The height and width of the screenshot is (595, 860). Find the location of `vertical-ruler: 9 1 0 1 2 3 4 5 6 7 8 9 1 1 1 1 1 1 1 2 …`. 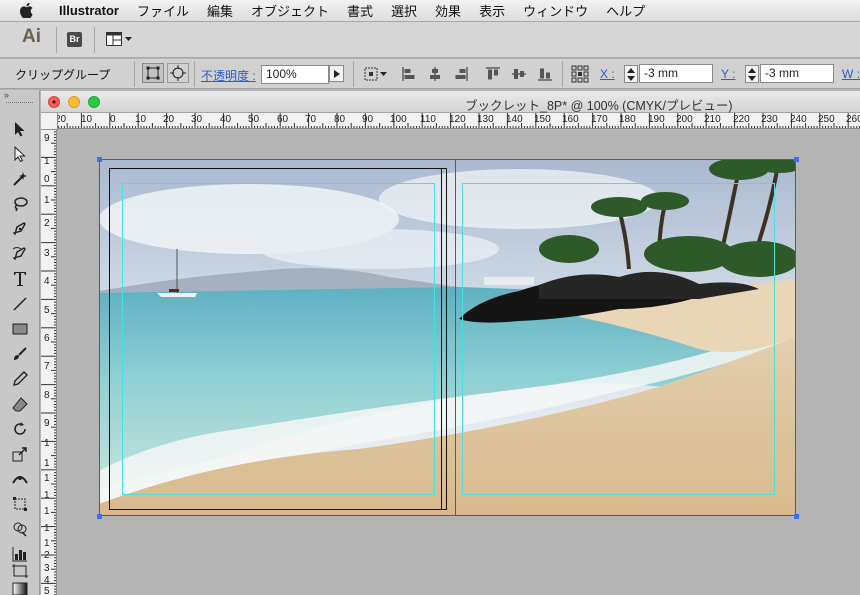

vertical-ruler: 9 1 0 1 2 3 4 5 6 7 8 9 1 1 1 1 1 1 1 2 … is located at coordinates (49, 362).